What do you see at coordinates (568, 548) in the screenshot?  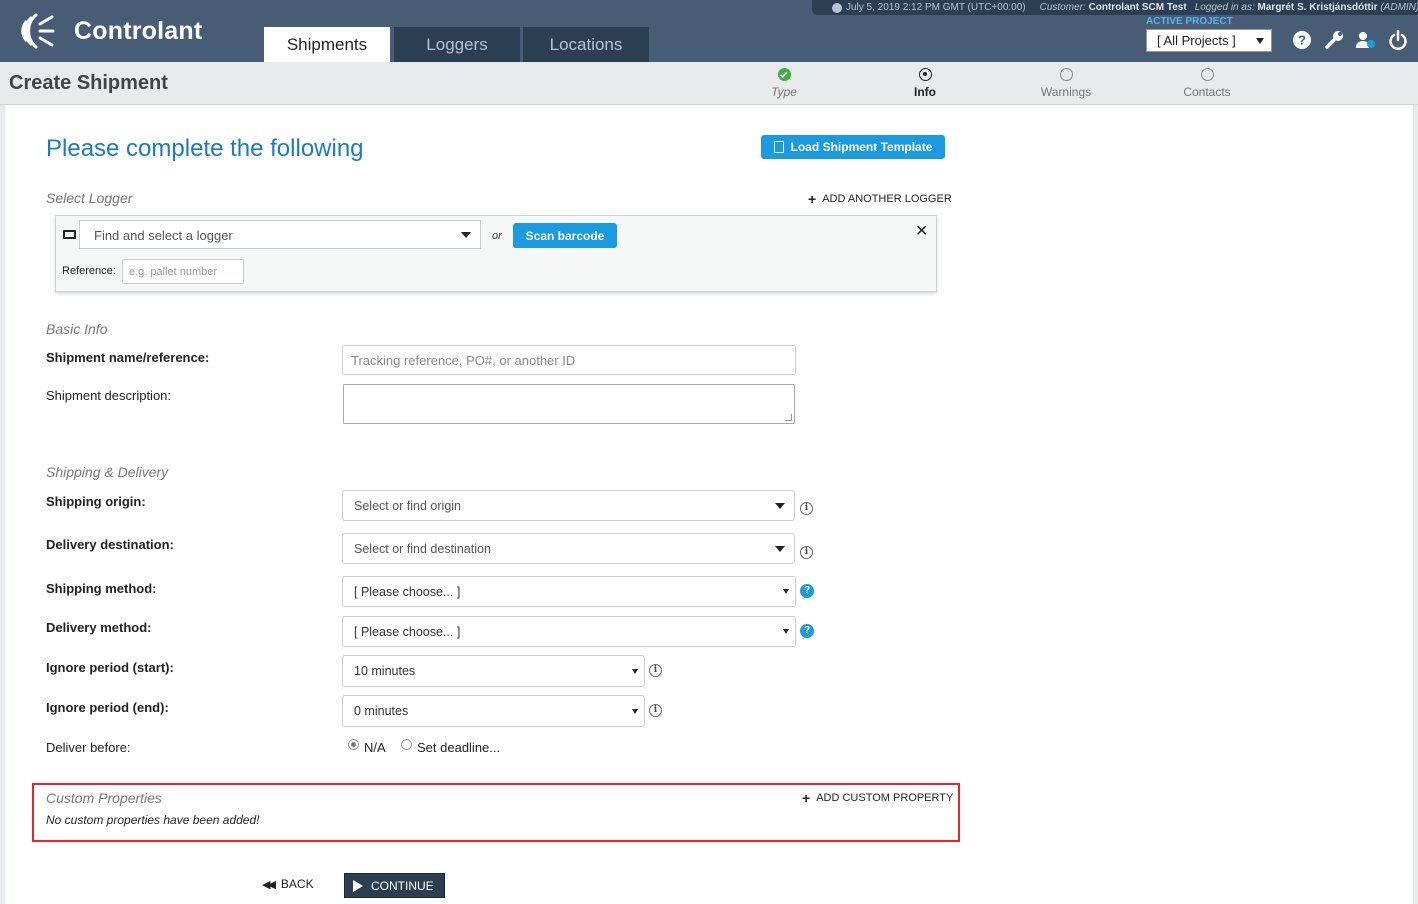 I see `delivery-destination-select: Select or find destination` at bounding box center [568, 548].